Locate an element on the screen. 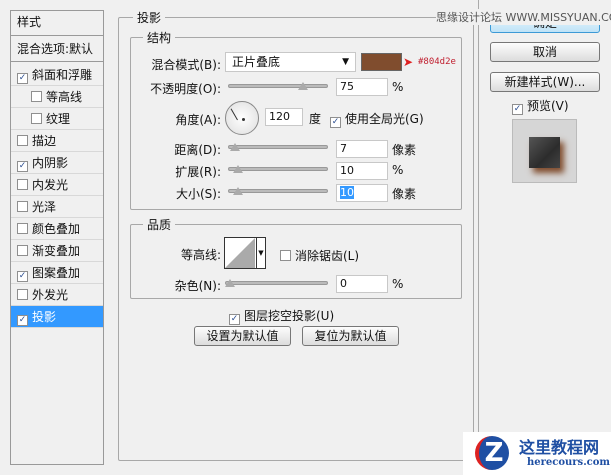 This screenshot has height=475, width=611. sidebar-item: ✓ 内阴影 is located at coordinates (57, 163).